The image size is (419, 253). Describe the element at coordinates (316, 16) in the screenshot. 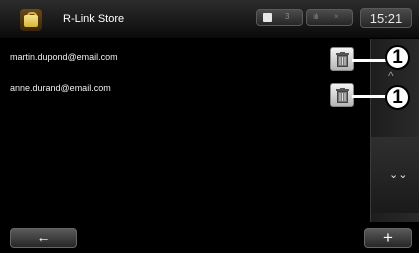

I see `signal-bars-icon: ıılı` at that location.